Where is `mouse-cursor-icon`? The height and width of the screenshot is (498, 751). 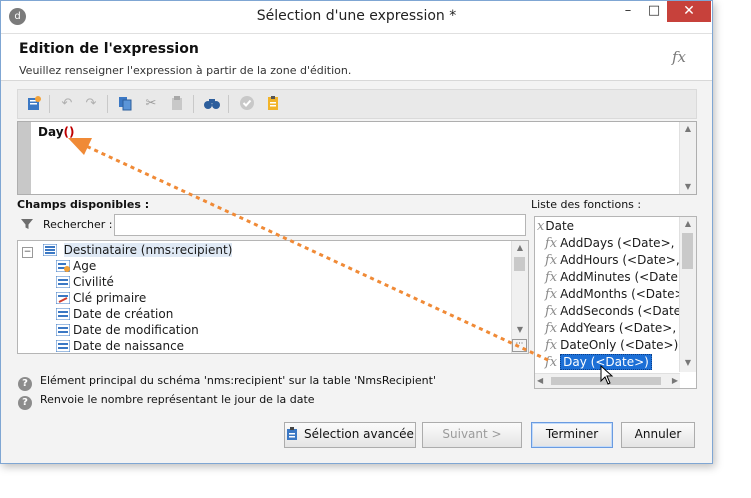
mouse-cursor-icon is located at coordinates (607, 375).